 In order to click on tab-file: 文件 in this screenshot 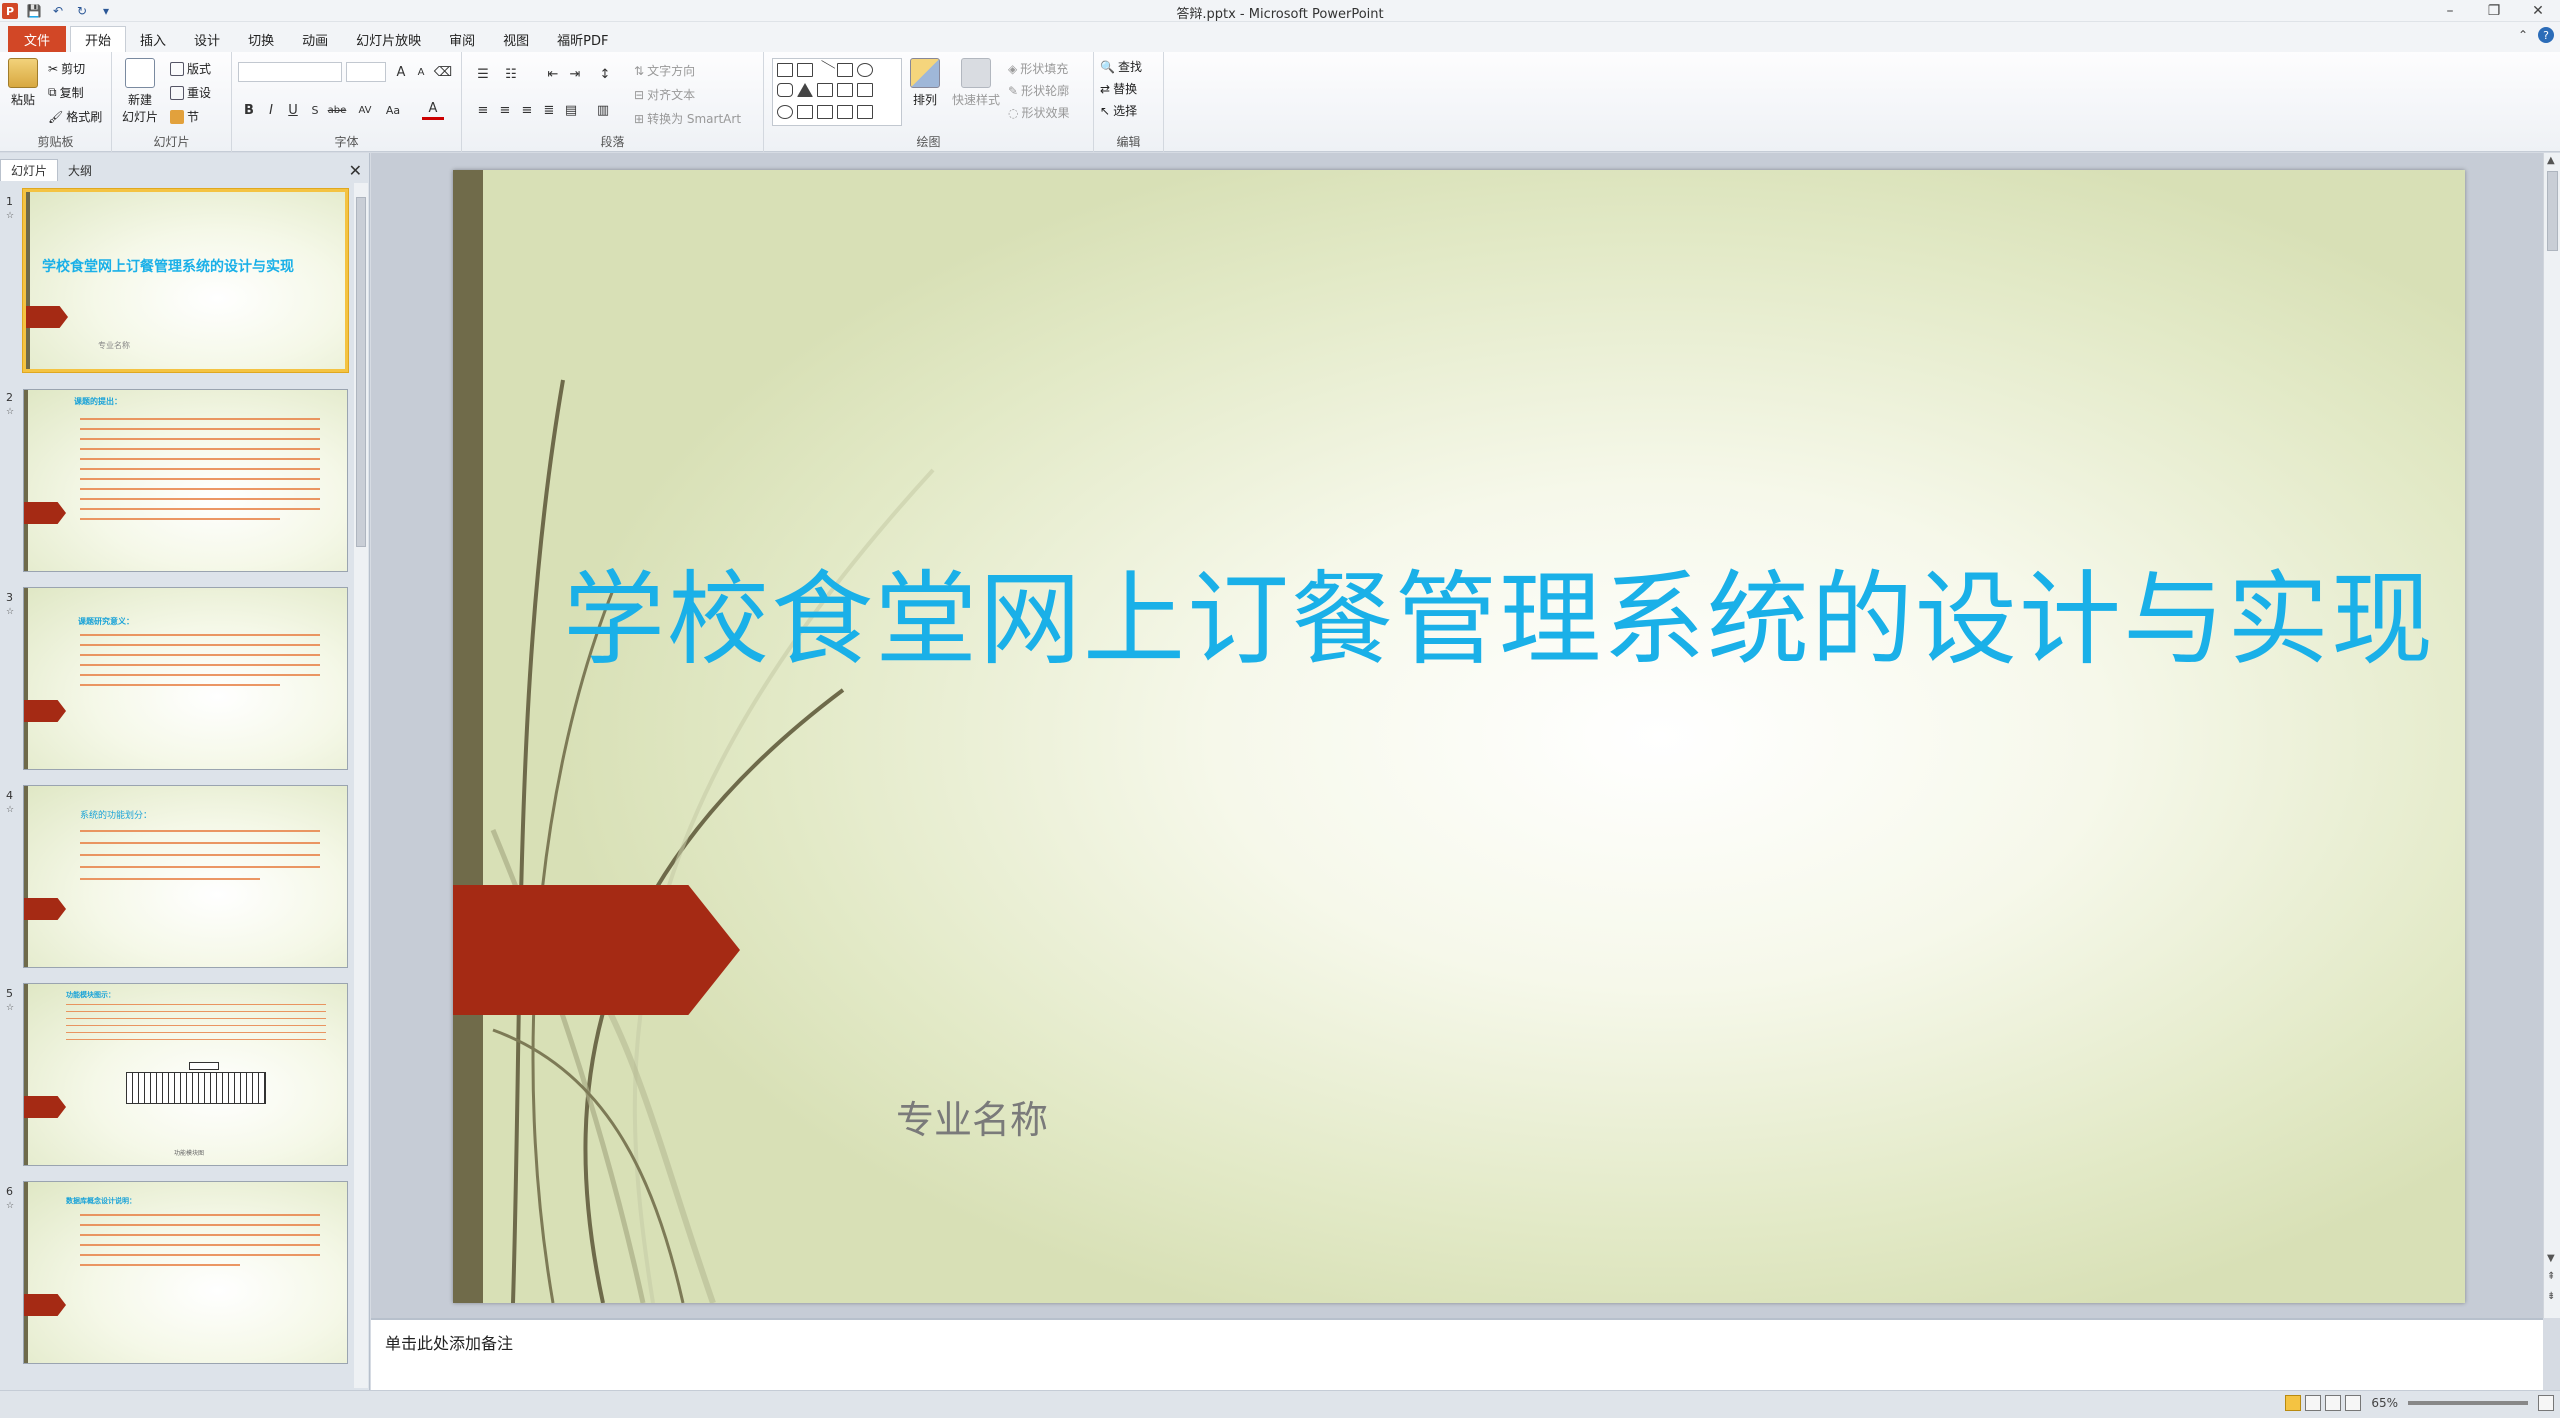, I will do `click(37, 39)`.